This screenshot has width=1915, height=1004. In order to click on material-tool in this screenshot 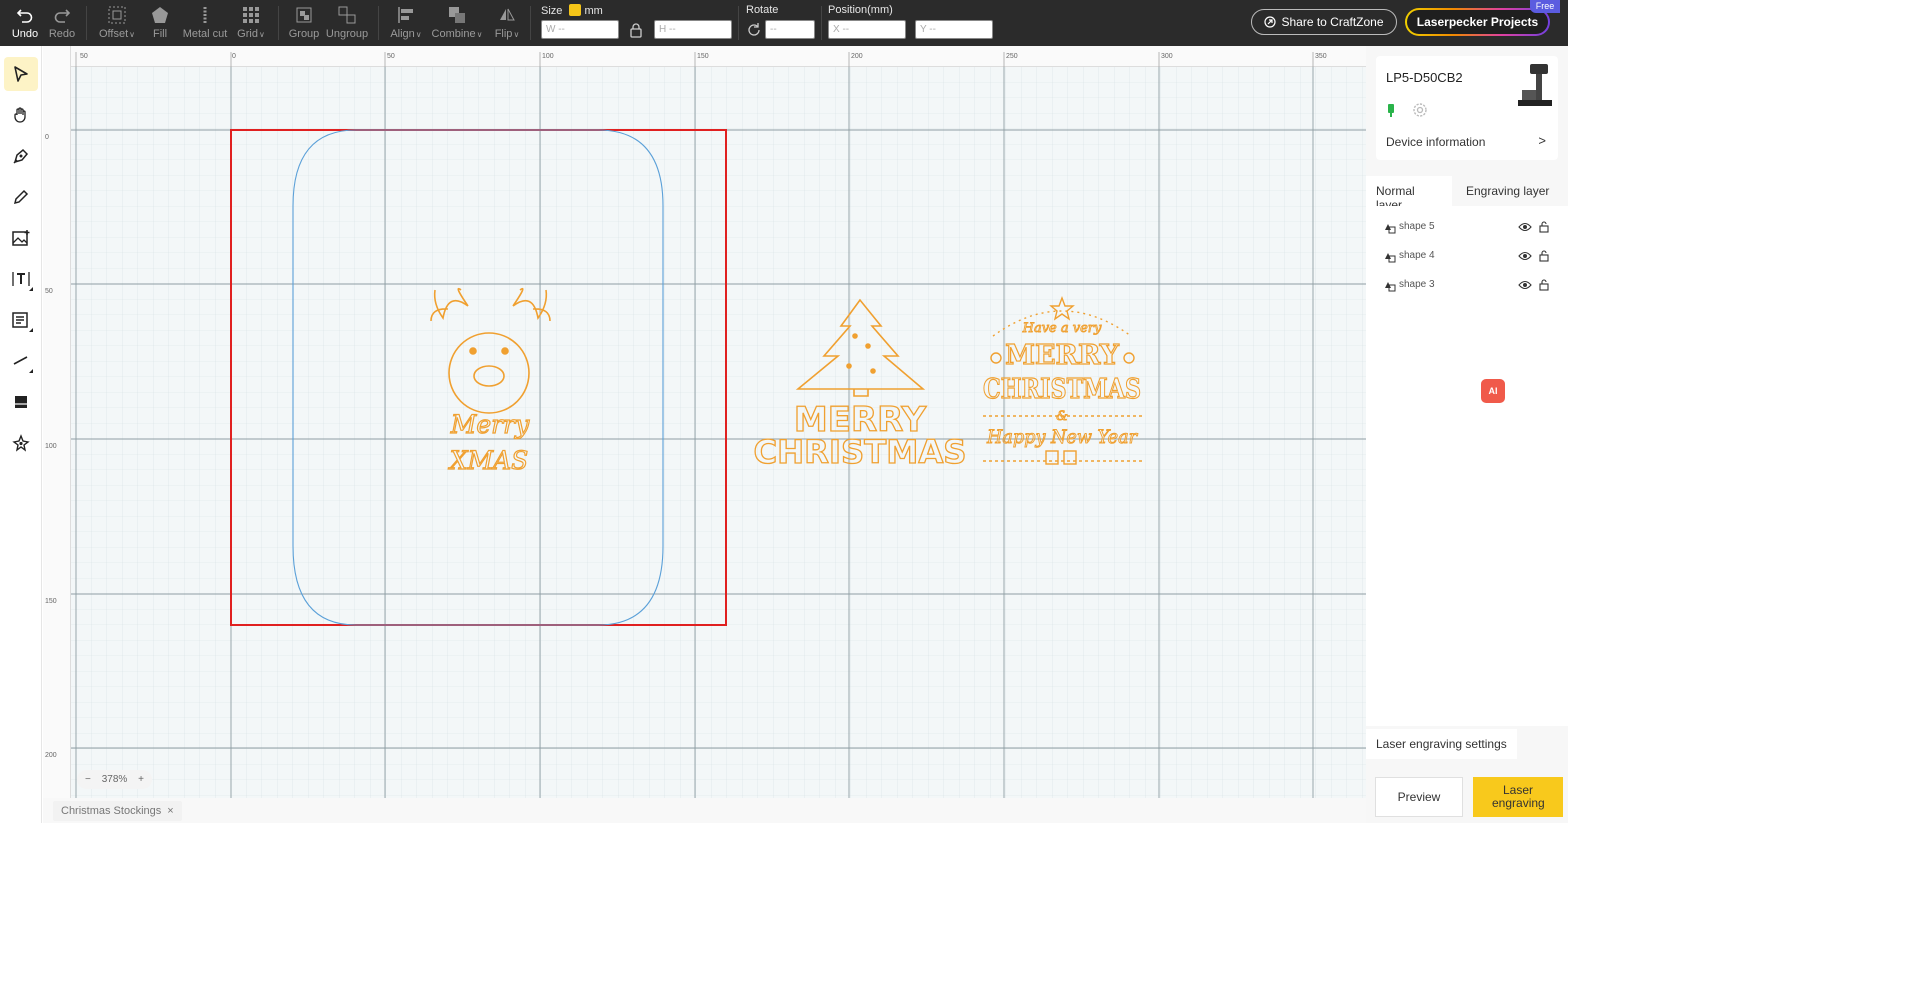, I will do `click(21, 402)`.